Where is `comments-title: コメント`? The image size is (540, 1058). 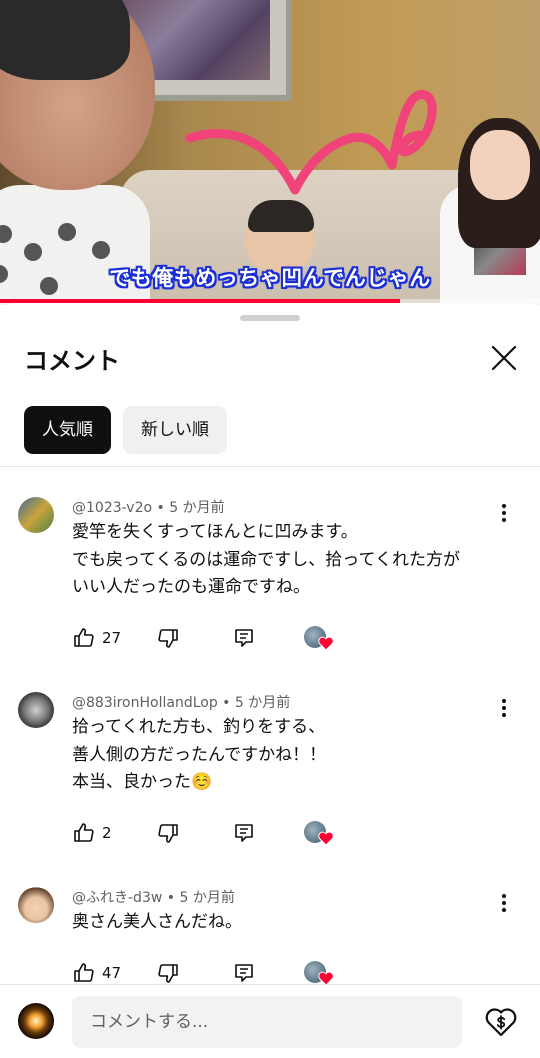
comments-title: コメント is located at coordinates (72, 361).